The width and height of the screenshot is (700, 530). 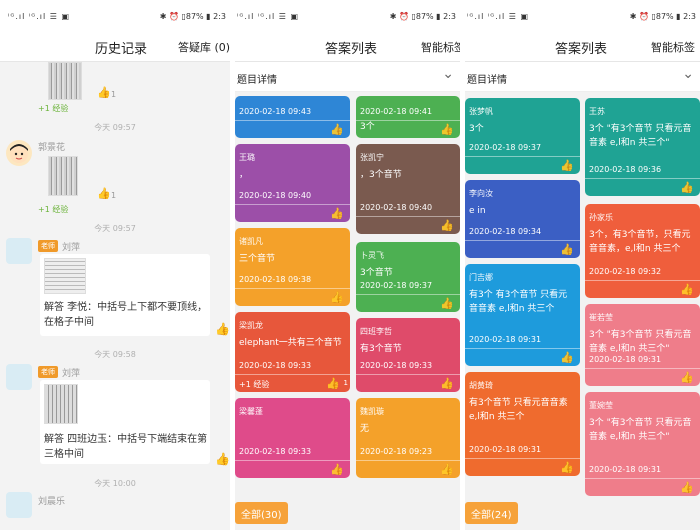 I want to click on answer-card: 魏凯璇无 2020-02-18 09:23 👍, so click(x=408, y=438).